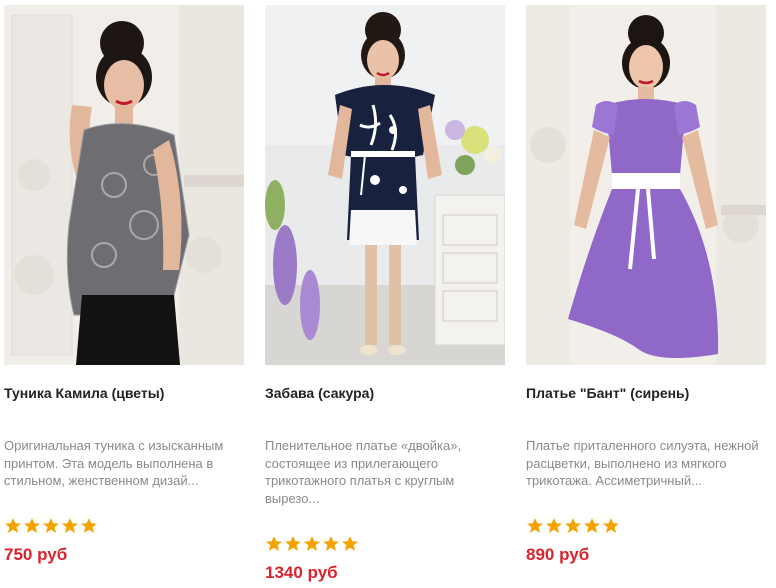 The image size is (776, 588). Describe the element at coordinates (129, 393) in the screenshot. I see `product-title: Туника Камила (цветы)` at that location.